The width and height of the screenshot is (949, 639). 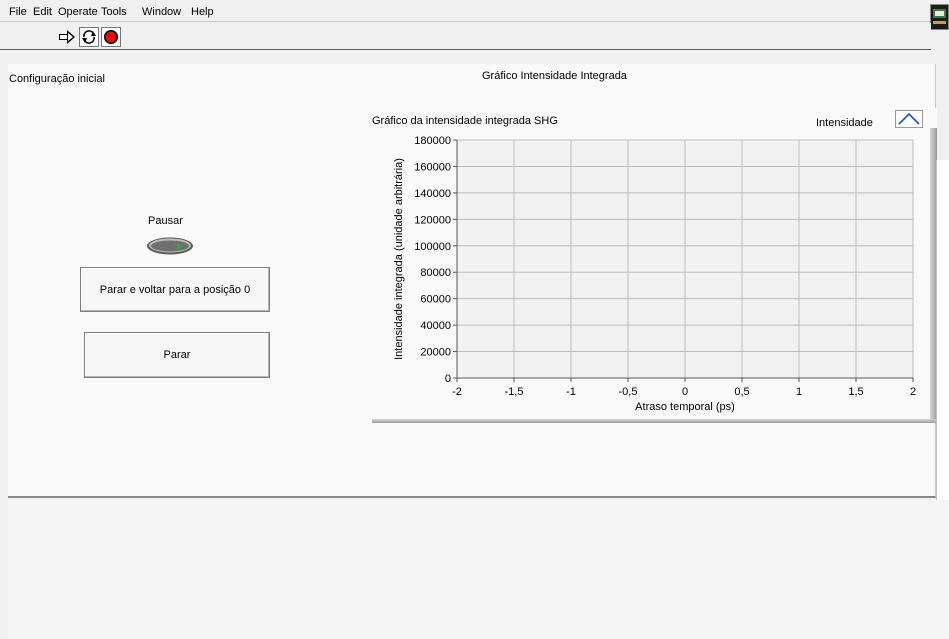 I want to click on x-tick-label: 1,5, so click(x=855, y=392).